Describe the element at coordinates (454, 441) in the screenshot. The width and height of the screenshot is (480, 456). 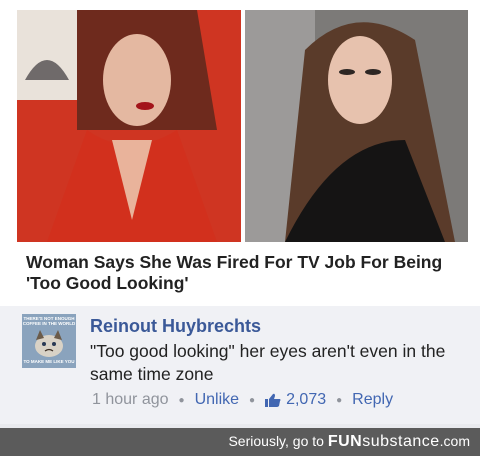
I see `brand-tld: .com` at that location.